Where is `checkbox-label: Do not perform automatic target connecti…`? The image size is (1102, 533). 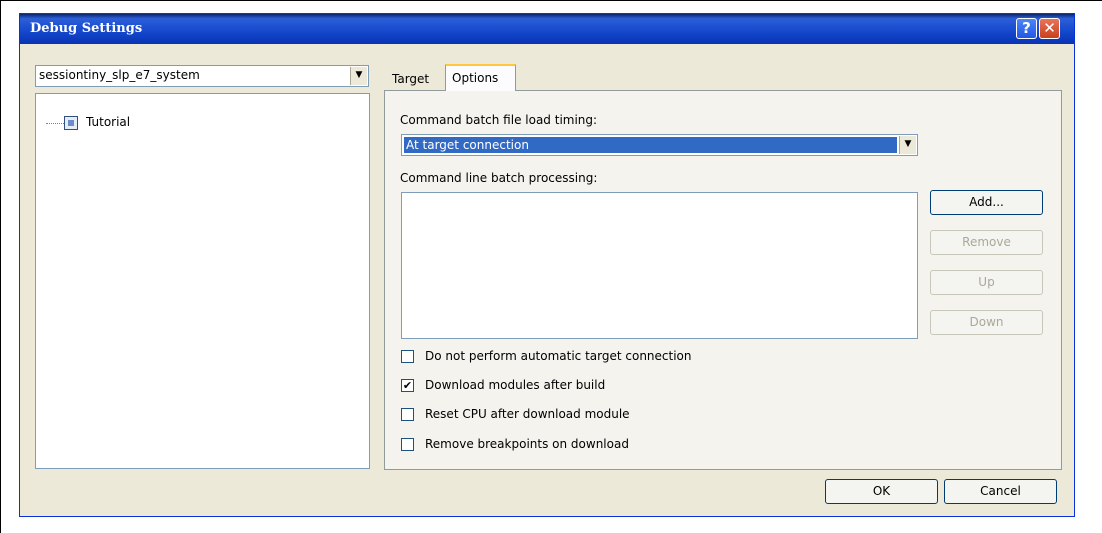
checkbox-label: Do not perform automatic target connecti… is located at coordinates (558, 356).